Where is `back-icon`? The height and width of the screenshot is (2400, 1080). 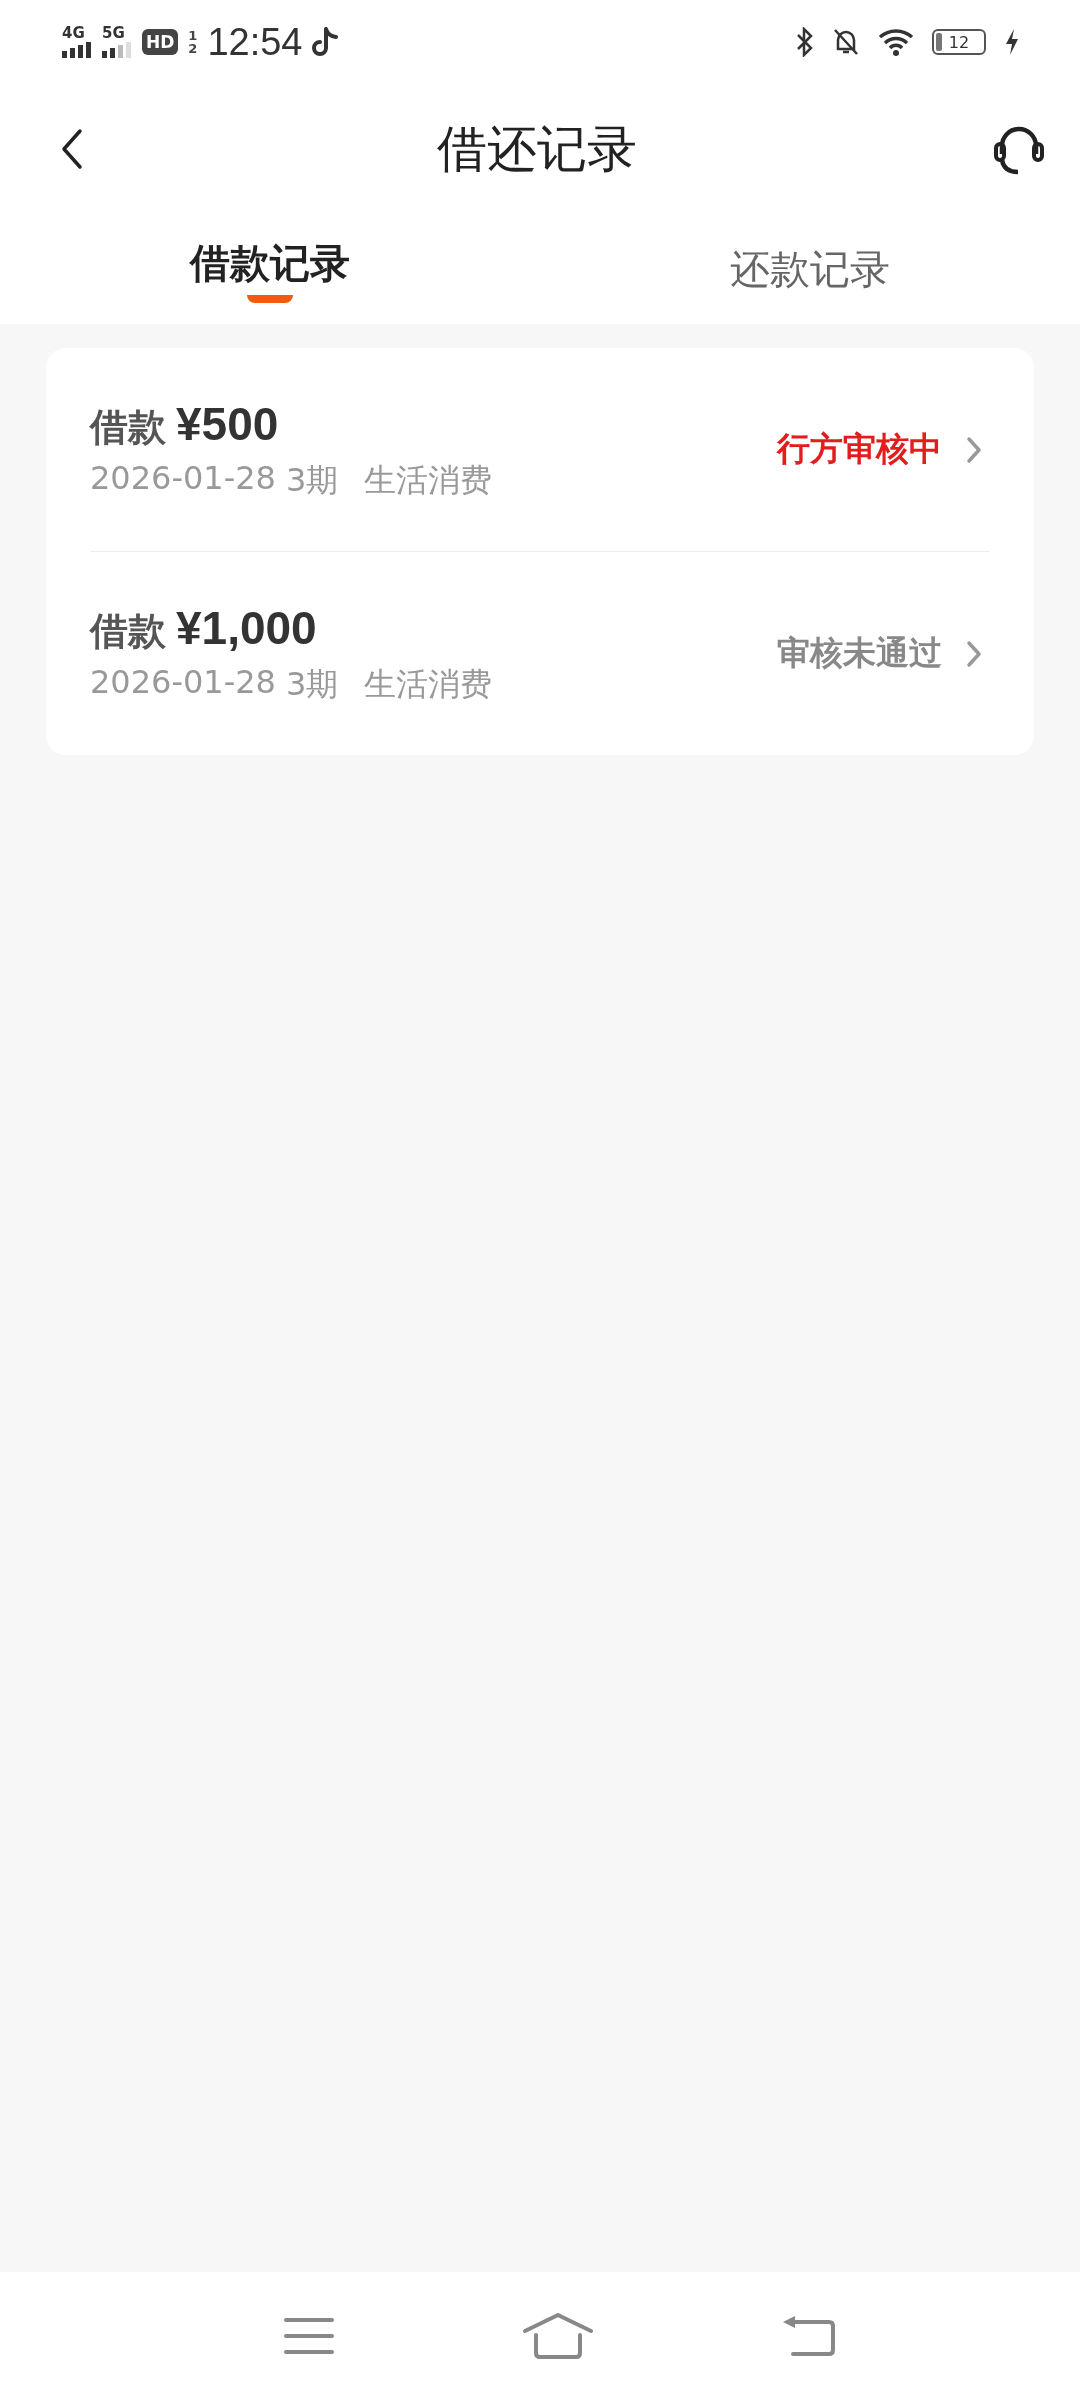 back-icon is located at coordinates (72, 149).